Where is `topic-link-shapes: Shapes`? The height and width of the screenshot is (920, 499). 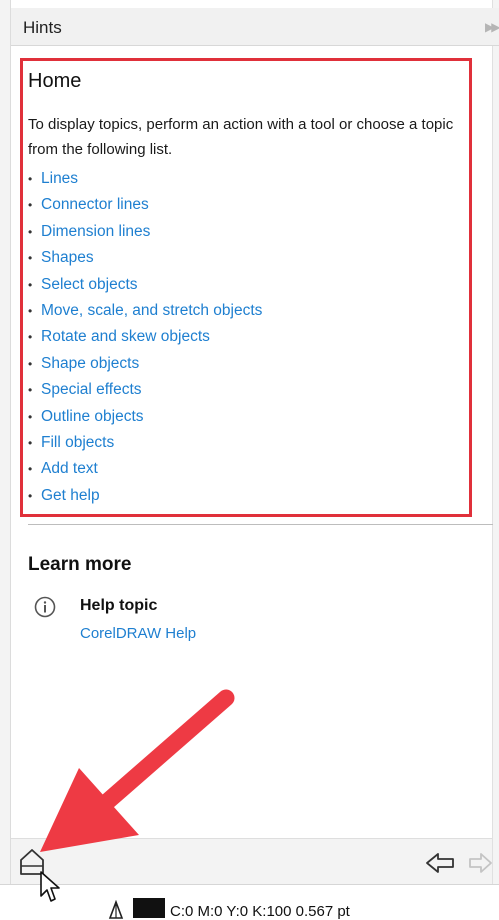
topic-link-shapes: Shapes is located at coordinates (67, 257).